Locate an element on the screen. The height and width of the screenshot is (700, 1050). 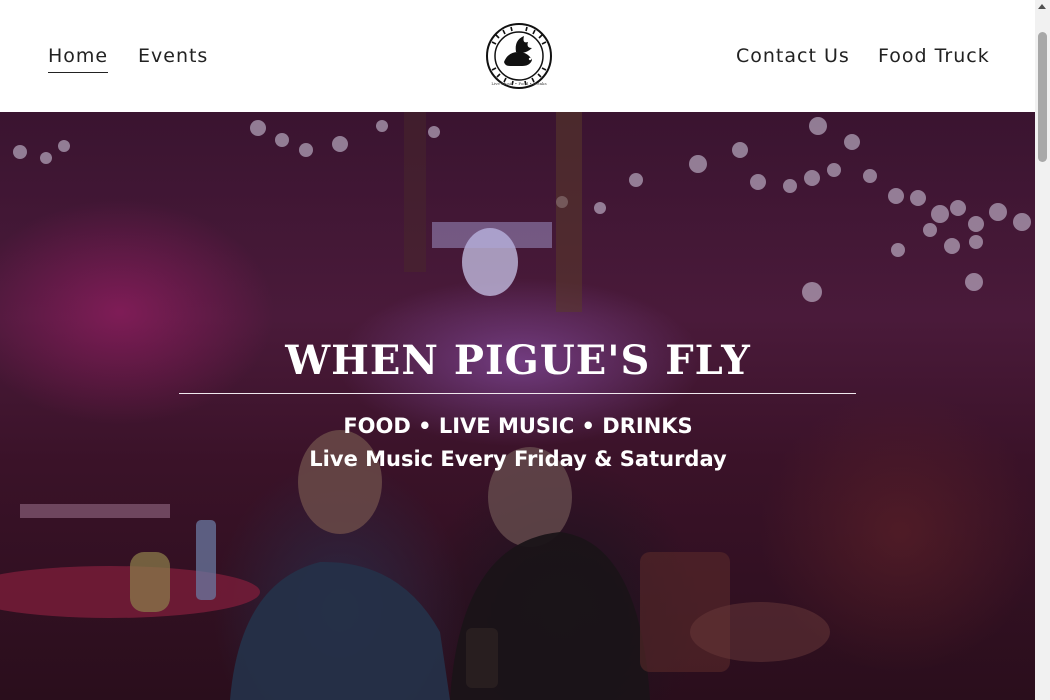
scrollbar-thumb is located at coordinates (1042, 97).